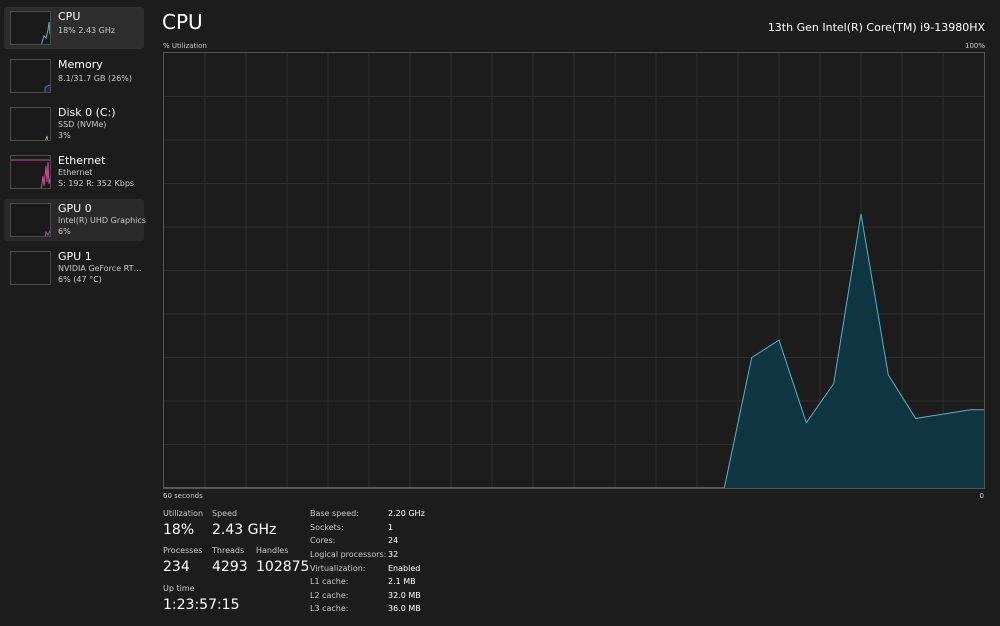 The width and height of the screenshot is (1000, 626). I want to click on sidebar-item-detail: 6% (47 °C), so click(80, 279).